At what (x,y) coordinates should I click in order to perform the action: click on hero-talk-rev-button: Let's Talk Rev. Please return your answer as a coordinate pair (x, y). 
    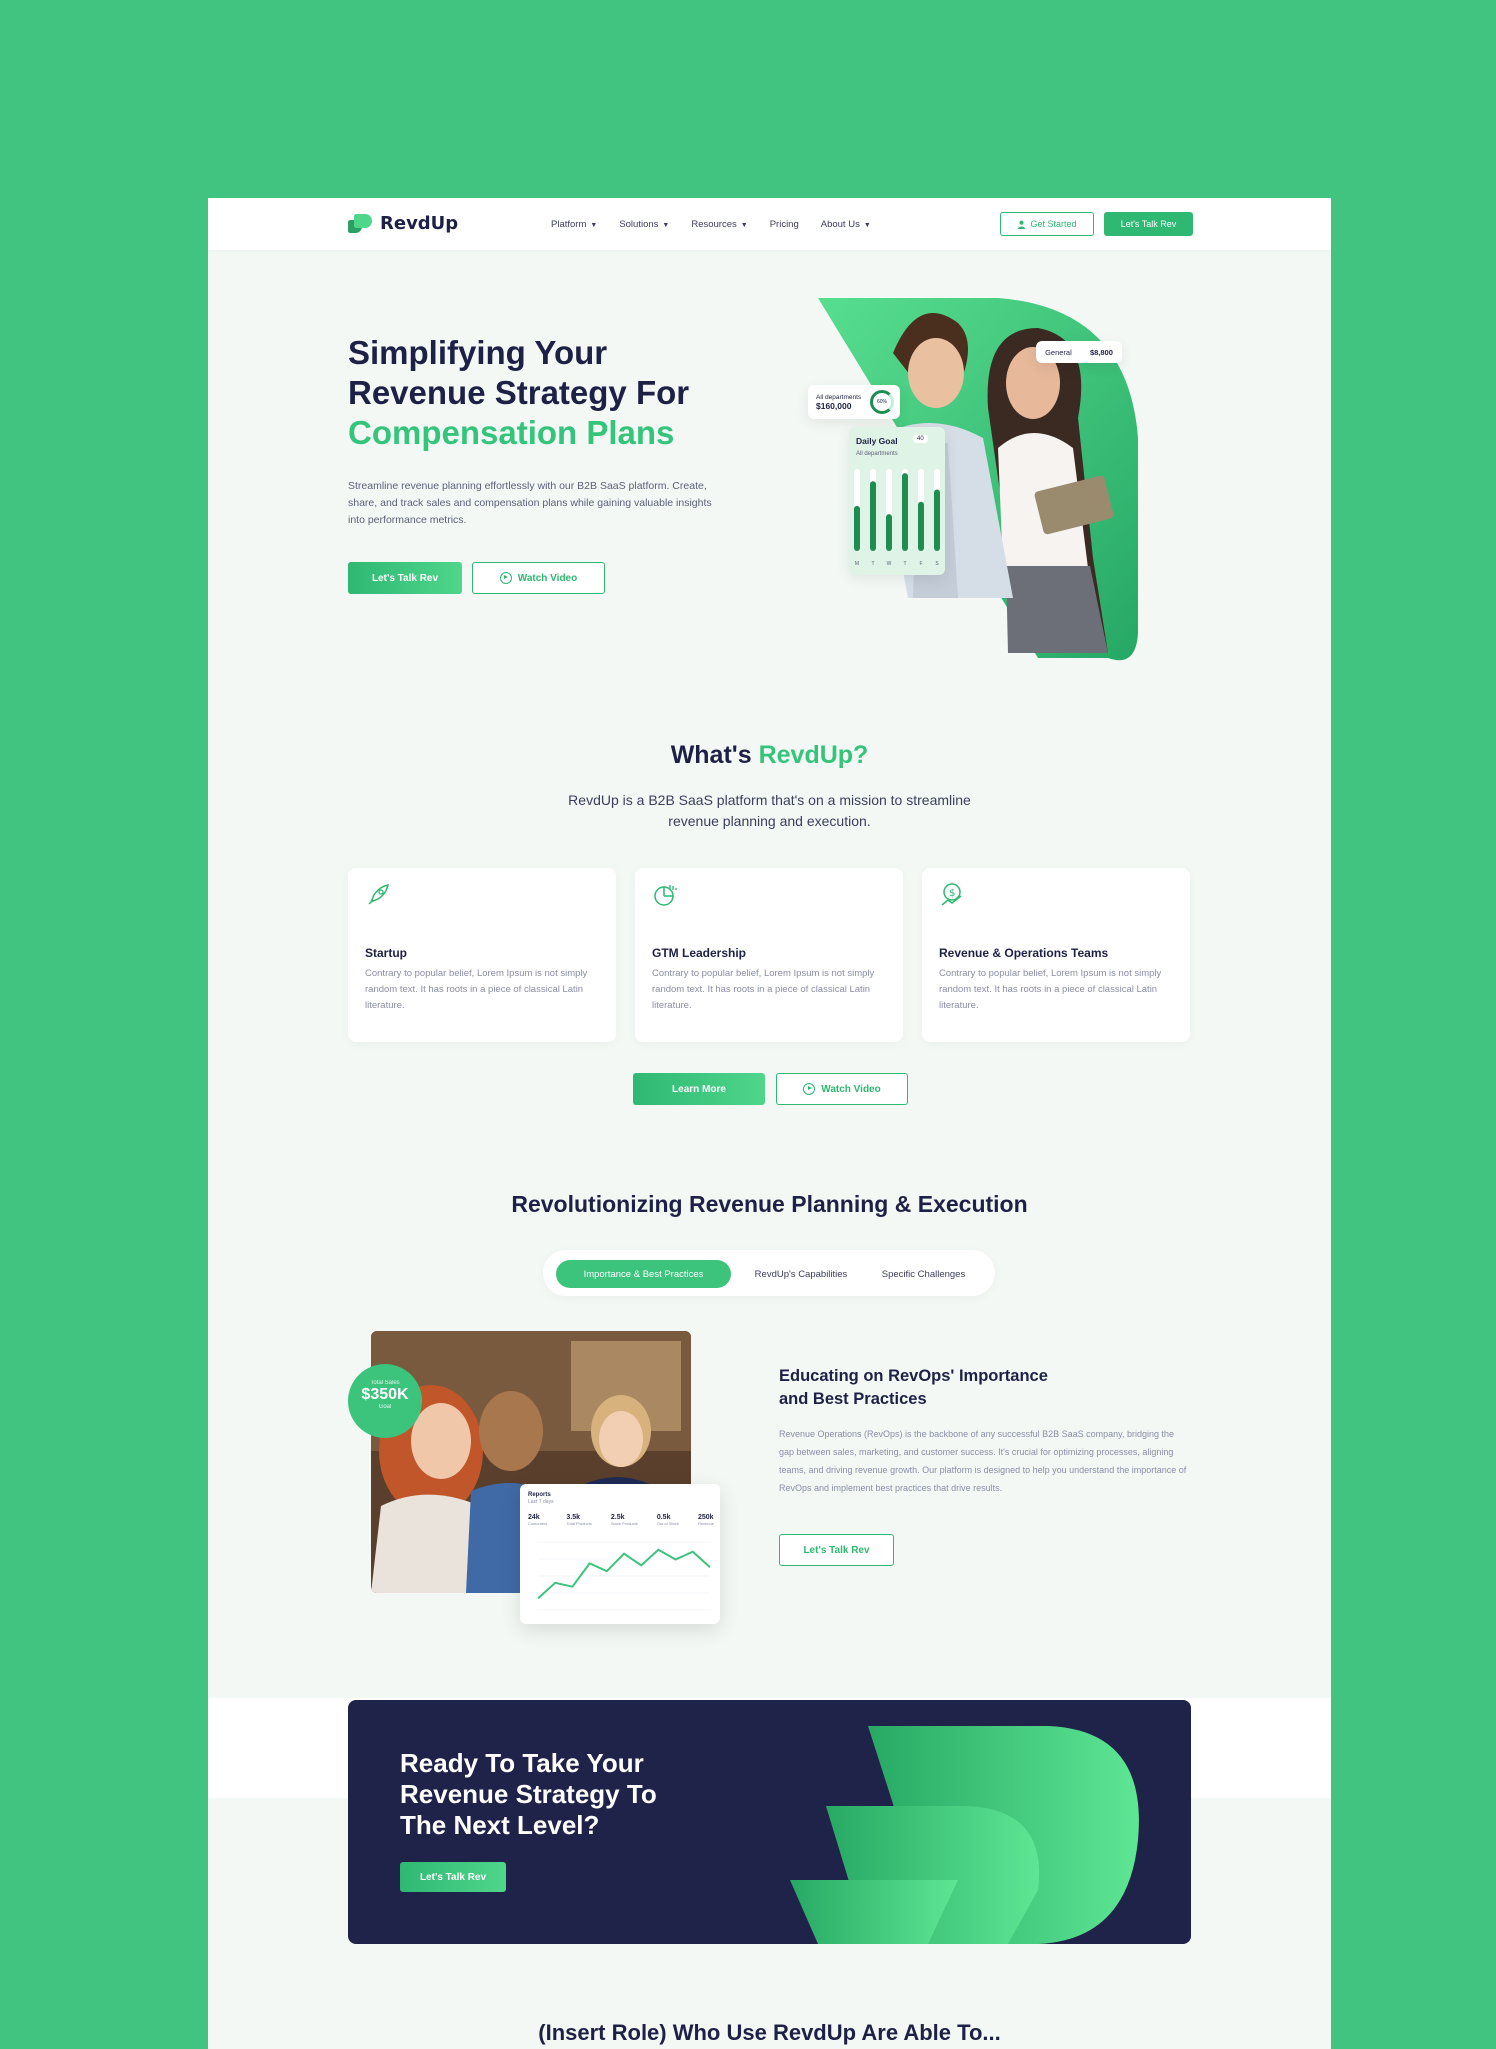
    Looking at the image, I should click on (405, 578).